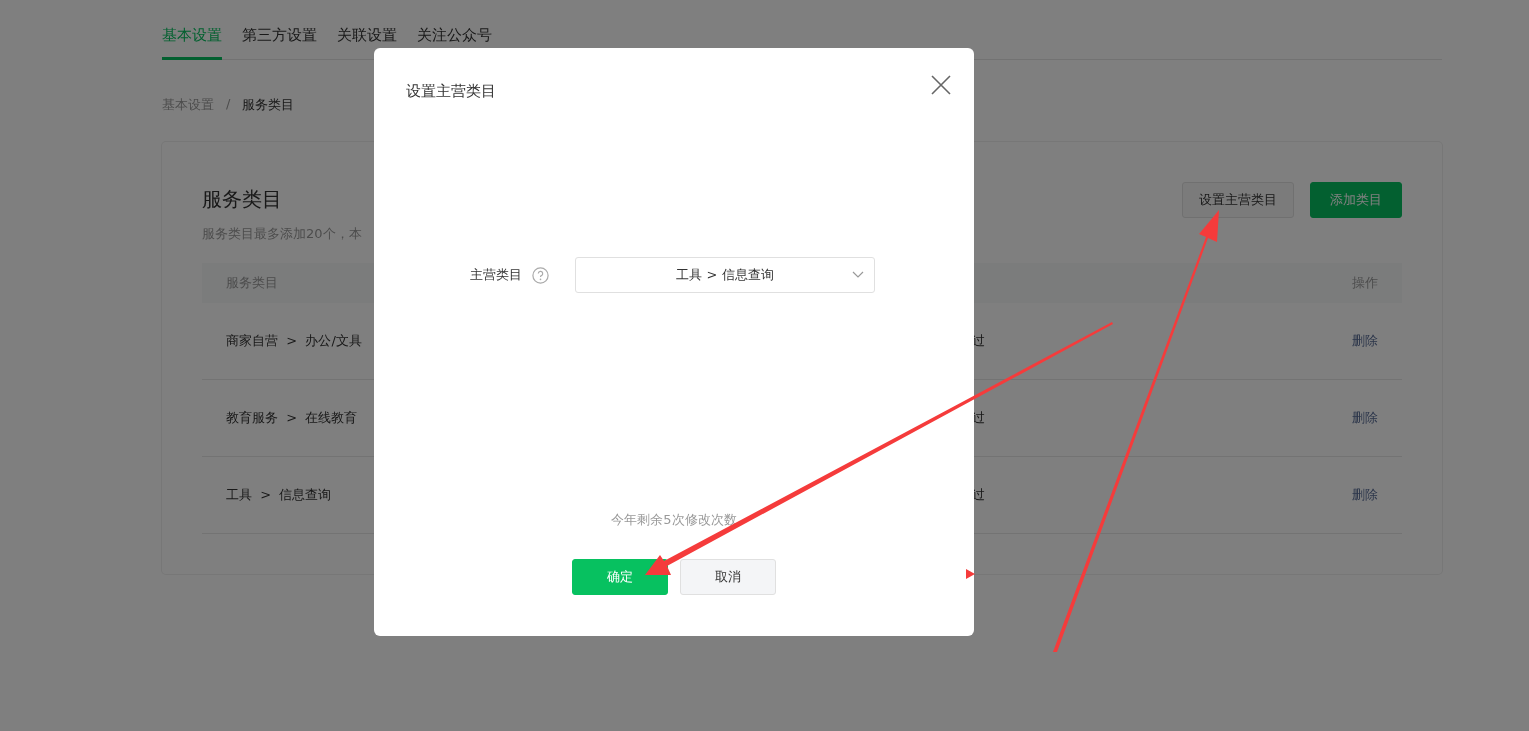 This screenshot has width=1529, height=731. Describe the element at coordinates (1356, 200) in the screenshot. I see `add-category-button: 添加类目` at that location.